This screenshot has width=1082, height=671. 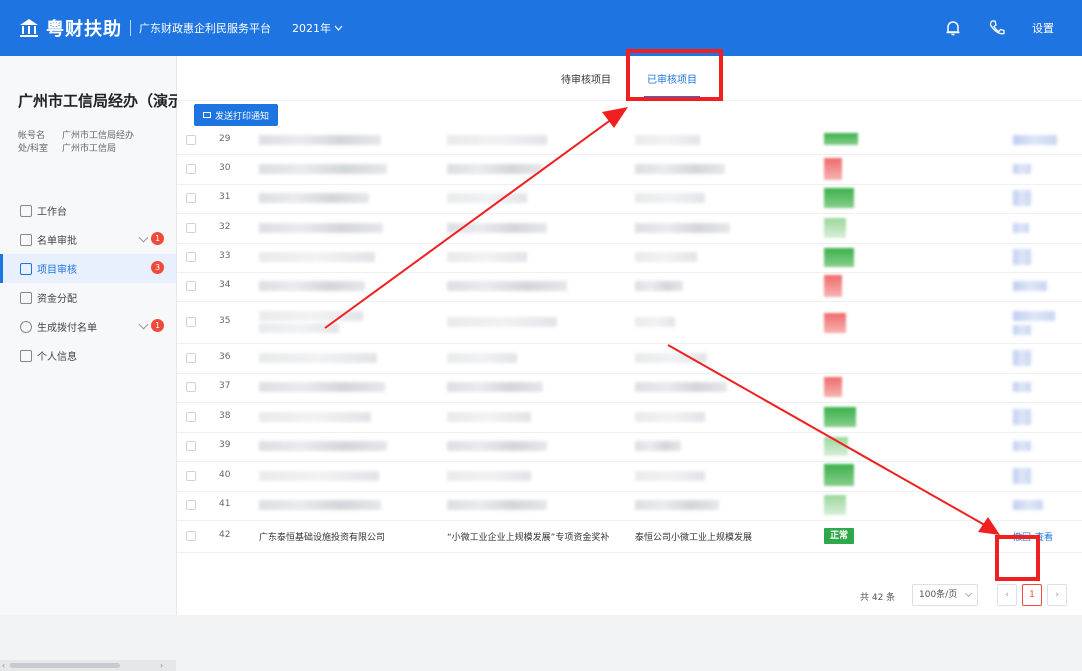 What do you see at coordinates (26, 268) in the screenshot?
I see `review-icon` at bounding box center [26, 268].